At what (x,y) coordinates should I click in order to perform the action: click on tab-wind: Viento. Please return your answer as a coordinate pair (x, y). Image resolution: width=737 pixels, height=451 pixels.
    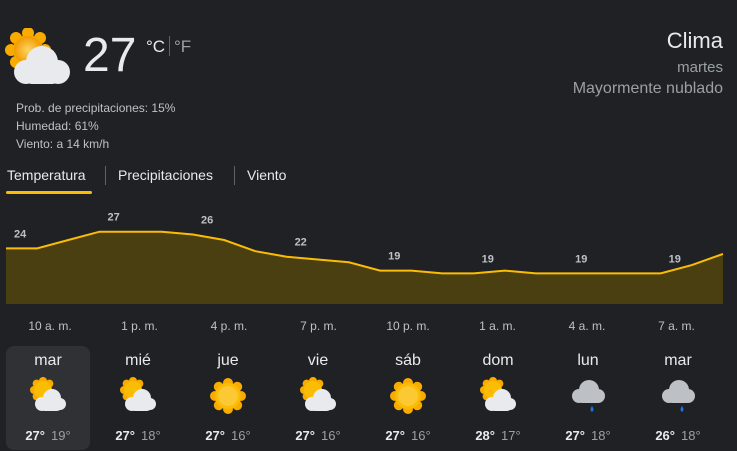
    Looking at the image, I should click on (266, 175).